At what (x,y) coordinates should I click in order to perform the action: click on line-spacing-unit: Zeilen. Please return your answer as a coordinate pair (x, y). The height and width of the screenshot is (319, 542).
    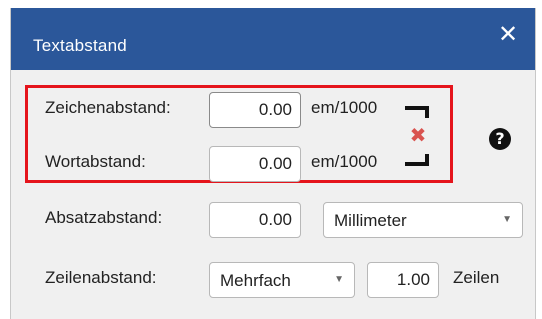
    Looking at the image, I should click on (476, 277).